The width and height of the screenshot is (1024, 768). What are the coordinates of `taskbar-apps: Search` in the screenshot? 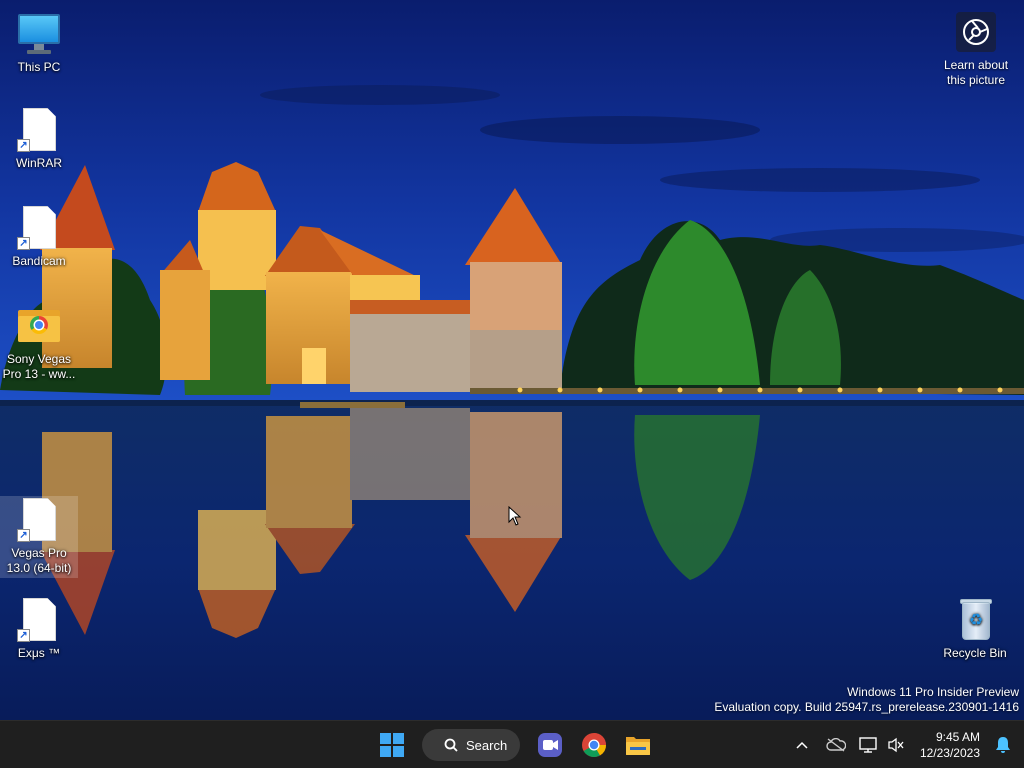 It's located at (515, 745).